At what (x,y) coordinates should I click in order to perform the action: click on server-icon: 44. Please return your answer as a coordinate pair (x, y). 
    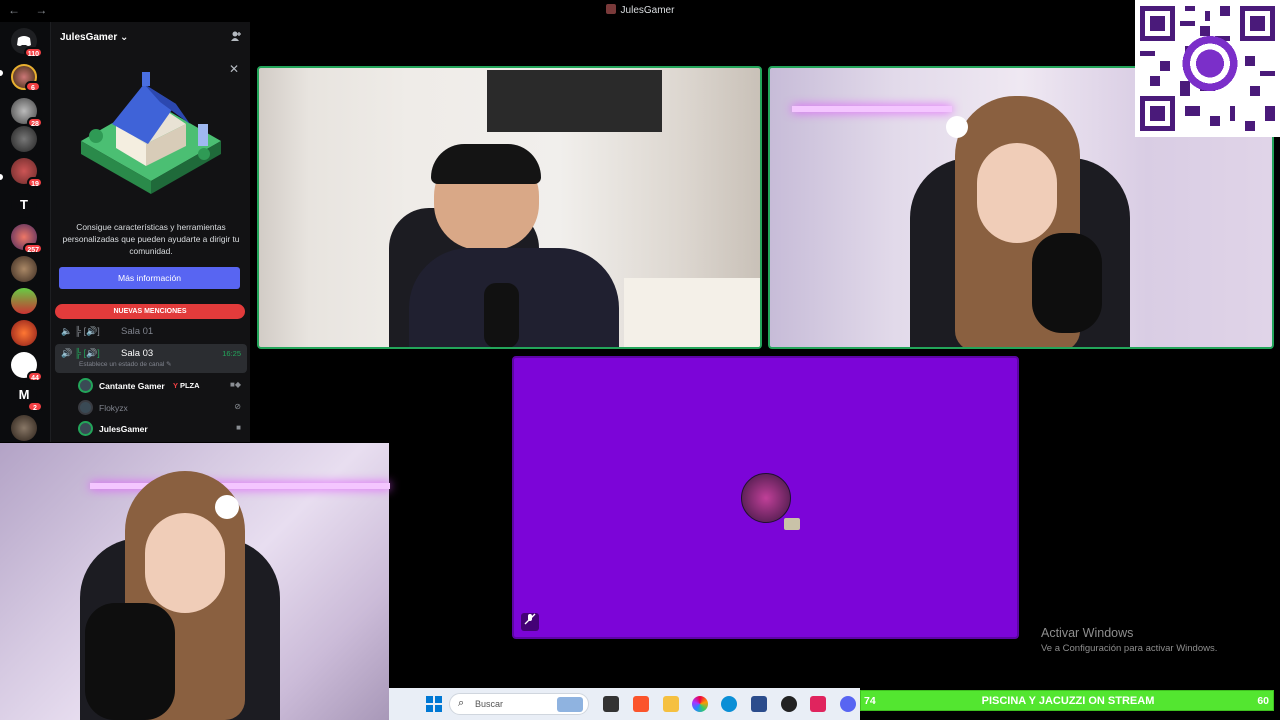
    Looking at the image, I should click on (27, 367).